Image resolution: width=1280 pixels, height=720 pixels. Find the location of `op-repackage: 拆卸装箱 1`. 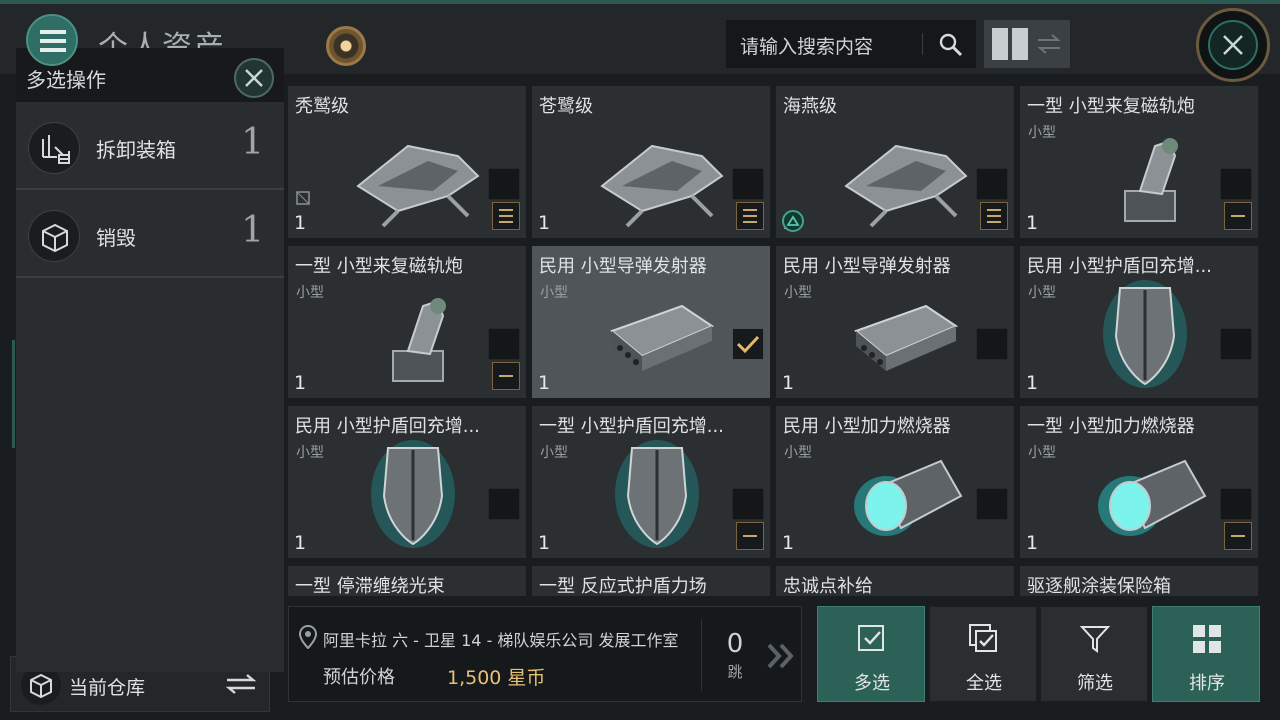

op-repackage: 拆卸装箱 1 is located at coordinates (150, 147).